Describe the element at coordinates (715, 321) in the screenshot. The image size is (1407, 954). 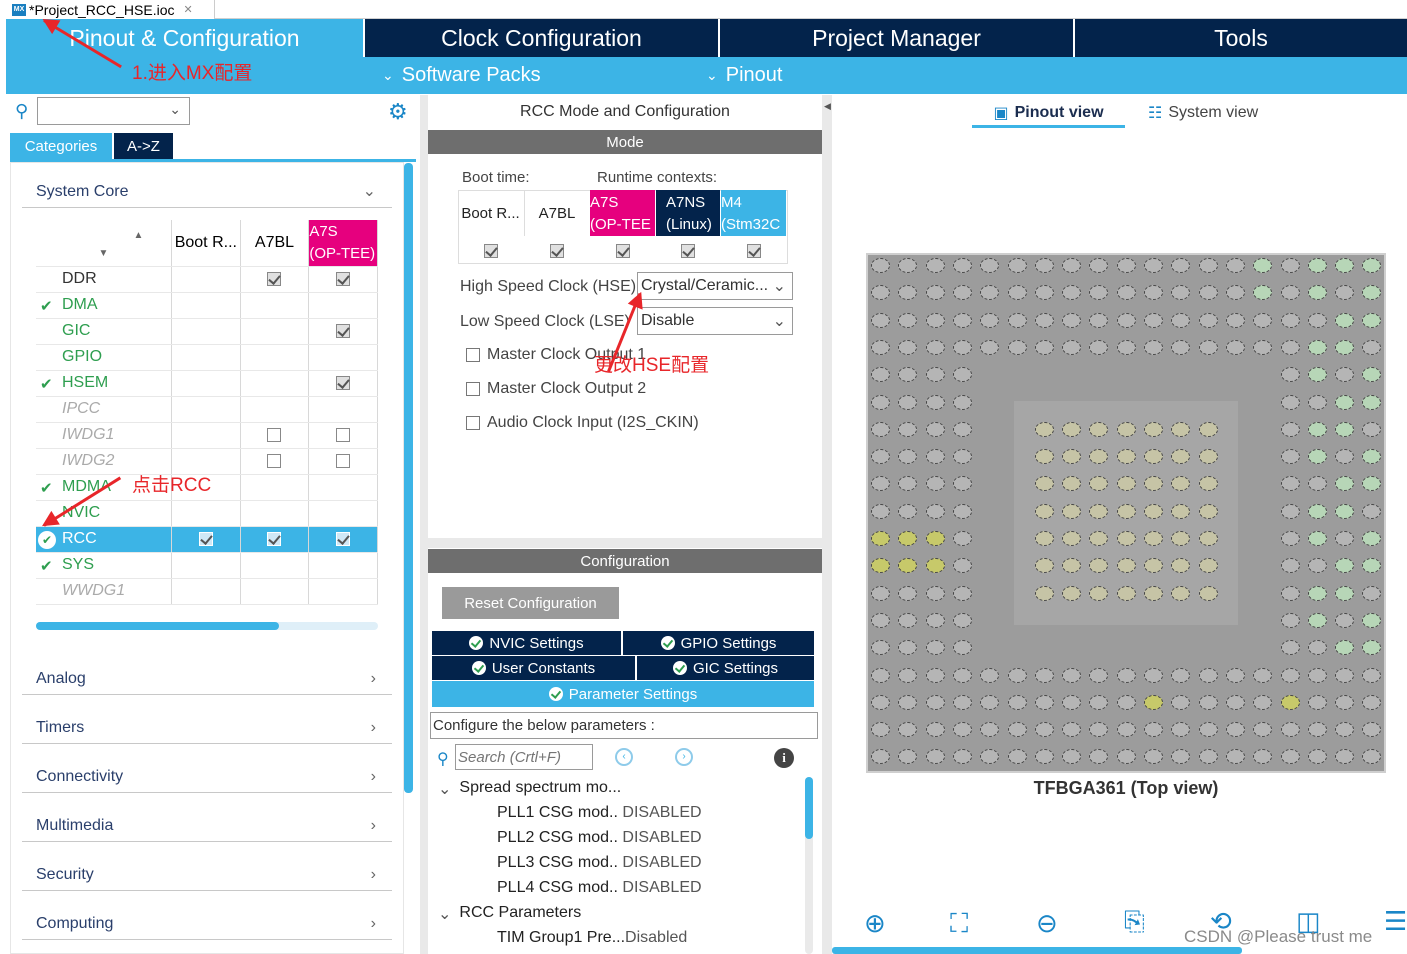
I see `lse-select: Disable ⌄` at that location.